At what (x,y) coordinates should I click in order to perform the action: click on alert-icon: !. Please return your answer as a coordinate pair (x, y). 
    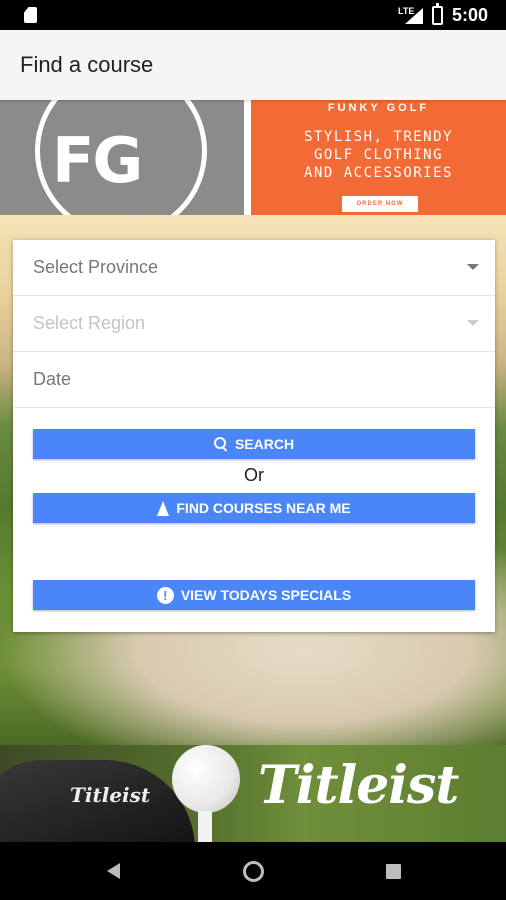
    Looking at the image, I should click on (165, 595).